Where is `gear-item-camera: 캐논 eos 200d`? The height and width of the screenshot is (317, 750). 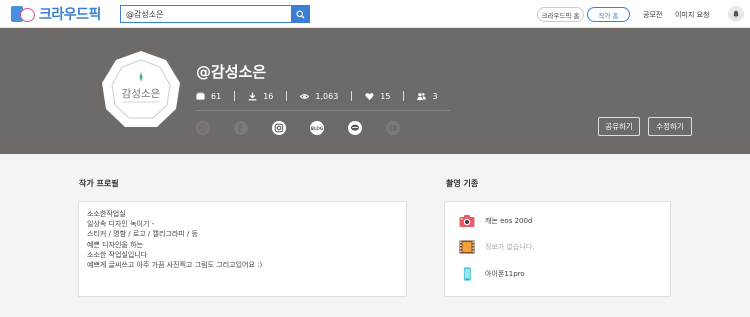 gear-item-camera: 캐논 eos 200d is located at coordinates (495, 221).